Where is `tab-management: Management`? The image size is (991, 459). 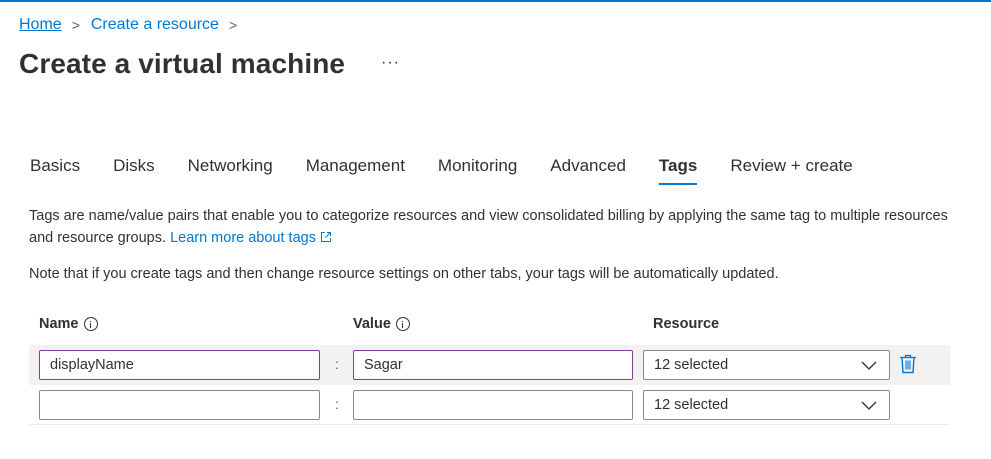
tab-management: Management is located at coordinates (355, 170).